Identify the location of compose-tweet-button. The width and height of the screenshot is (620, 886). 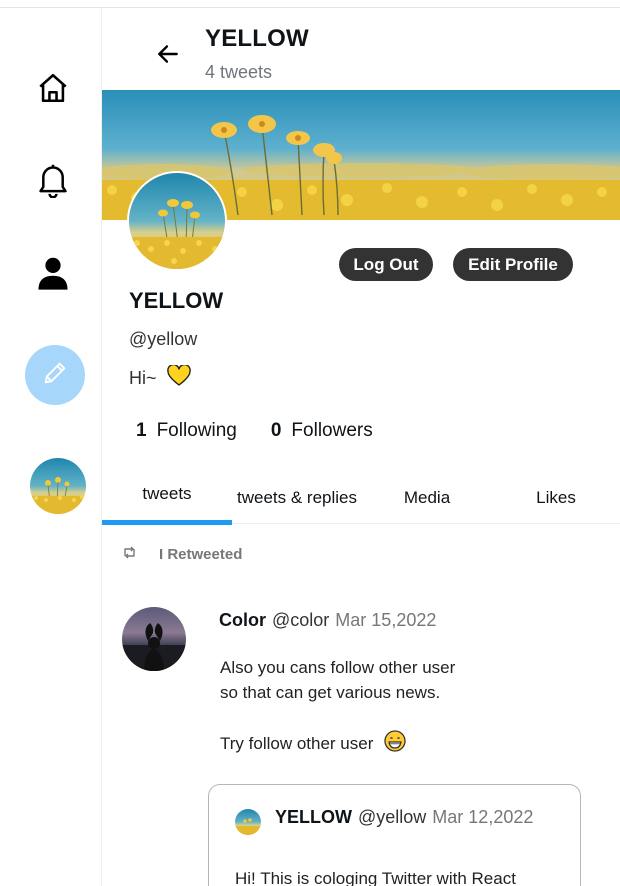
(55, 375).